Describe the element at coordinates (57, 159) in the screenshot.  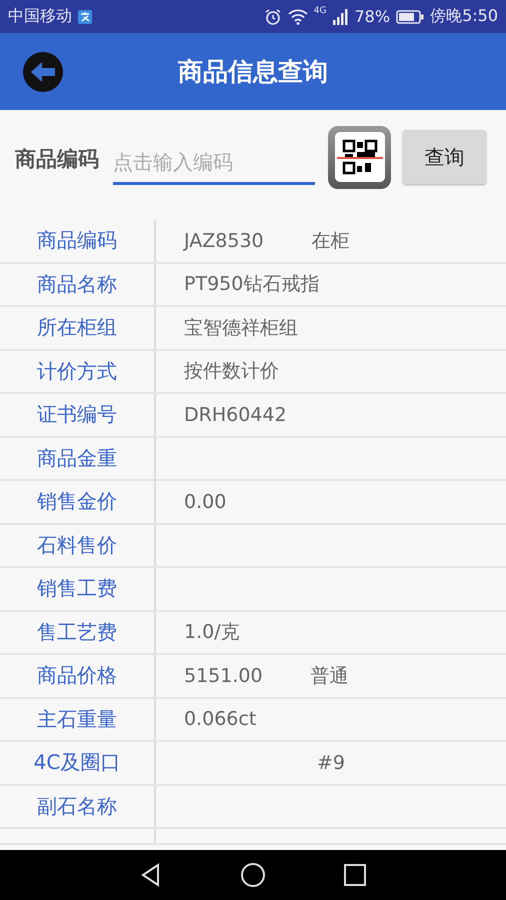
I see `field-label: 商品编码` at that location.